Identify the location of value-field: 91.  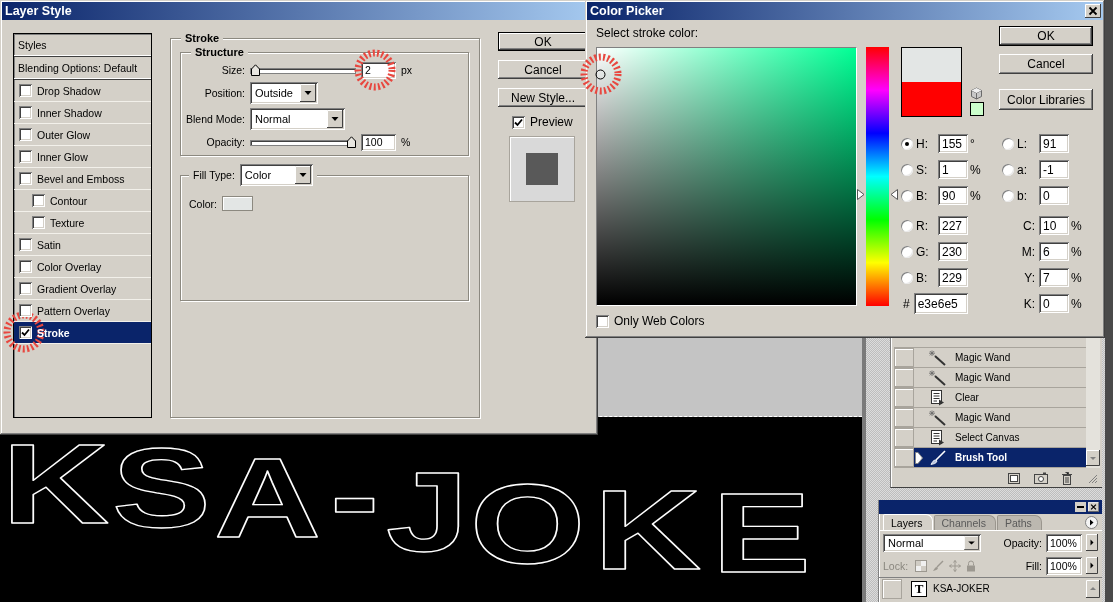
(1054, 143).